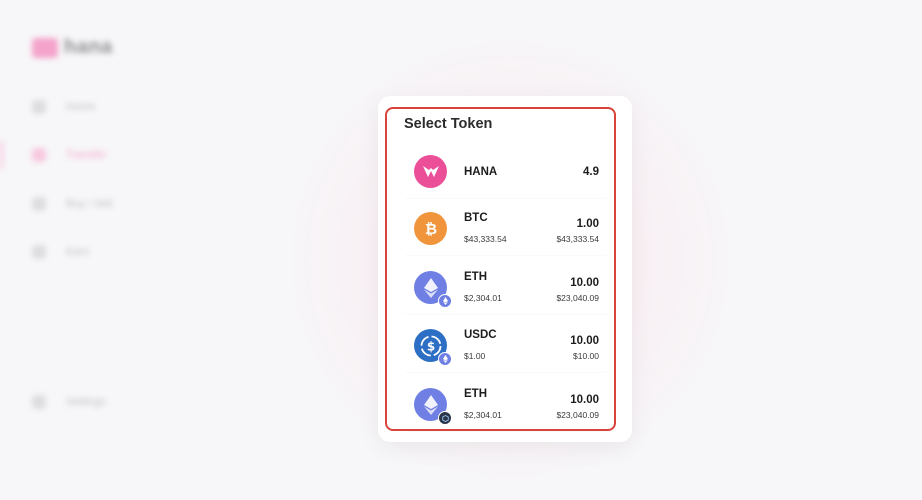  Describe the element at coordinates (86, 155) in the screenshot. I see `nav-label: Transfer` at that location.